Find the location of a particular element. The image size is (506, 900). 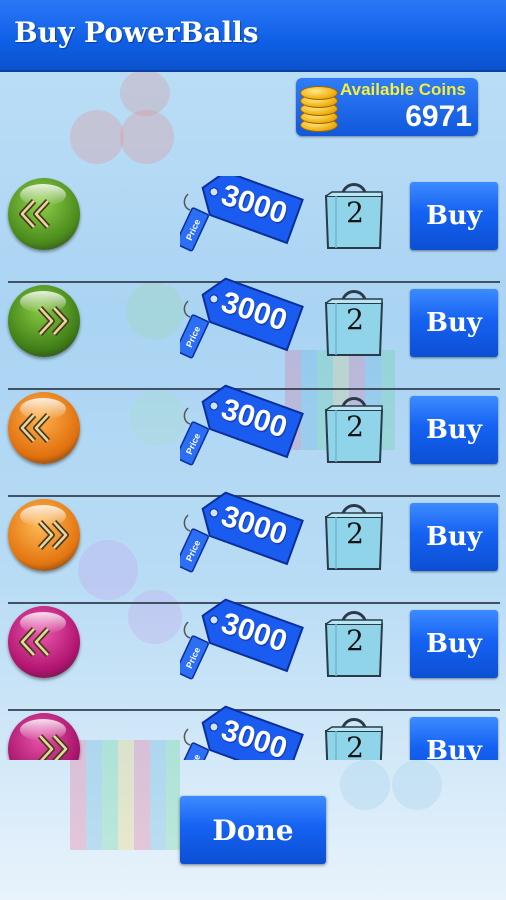

coin-stack-icon is located at coordinates (320, 108).